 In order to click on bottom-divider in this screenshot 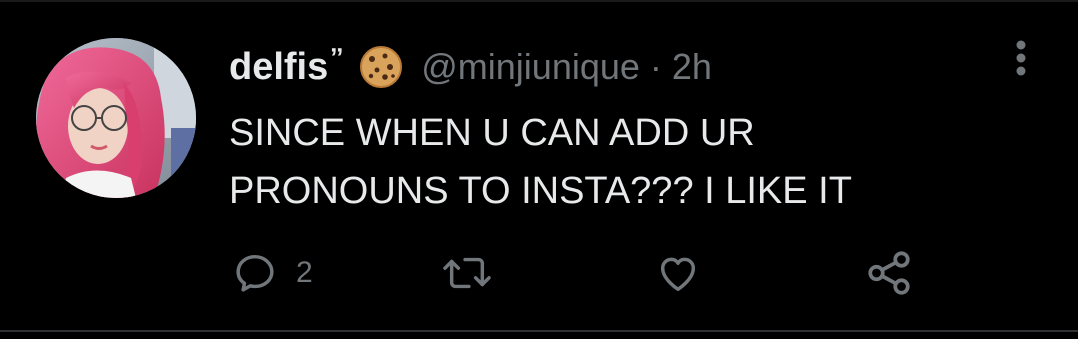, I will do `click(539, 331)`.